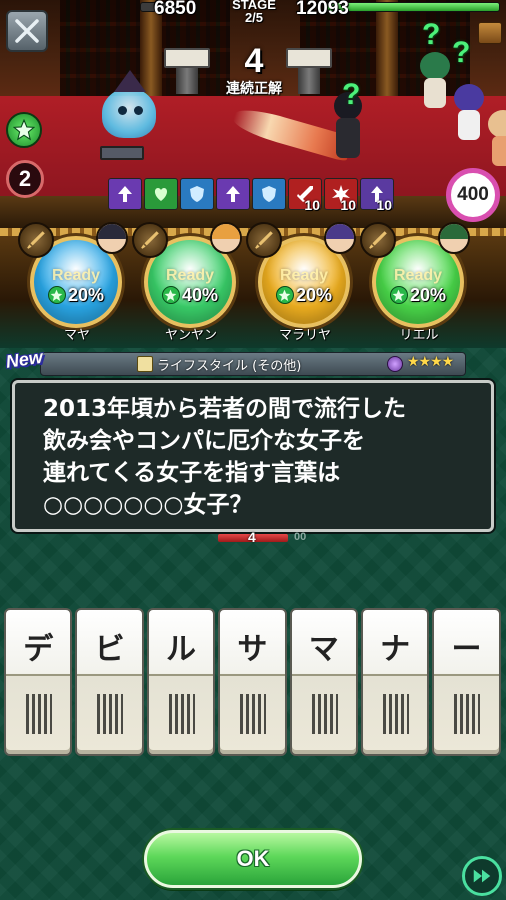 The image size is (506, 900). Describe the element at coordinates (190, 335) in the screenshot. I see `member-name: ヤンヤン` at that location.